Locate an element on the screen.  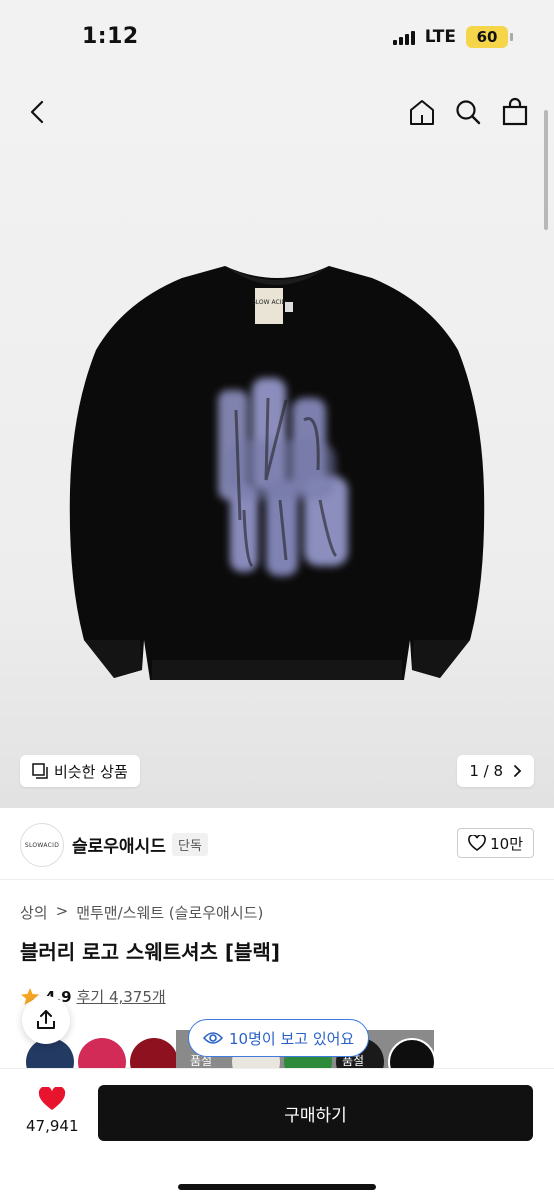
buy-button: 구매하기 is located at coordinates (315, 1113).